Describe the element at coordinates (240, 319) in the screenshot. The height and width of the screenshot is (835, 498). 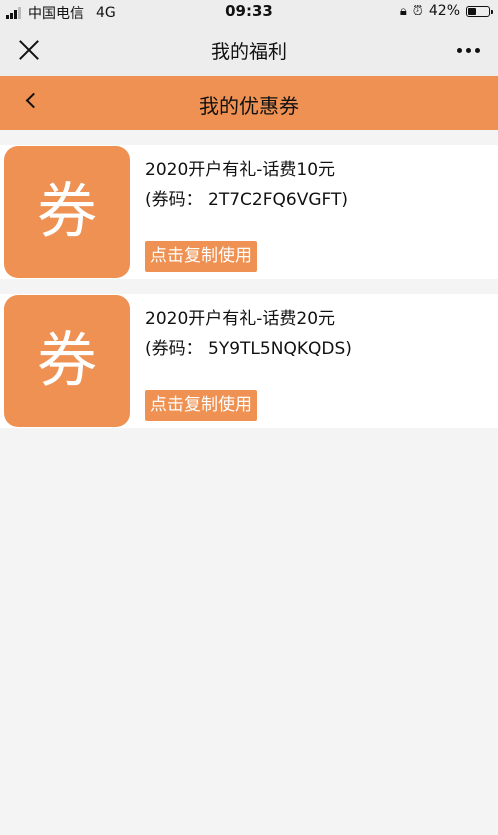
I see `coupon-title: 2020开户有礼-话费20元` at that location.